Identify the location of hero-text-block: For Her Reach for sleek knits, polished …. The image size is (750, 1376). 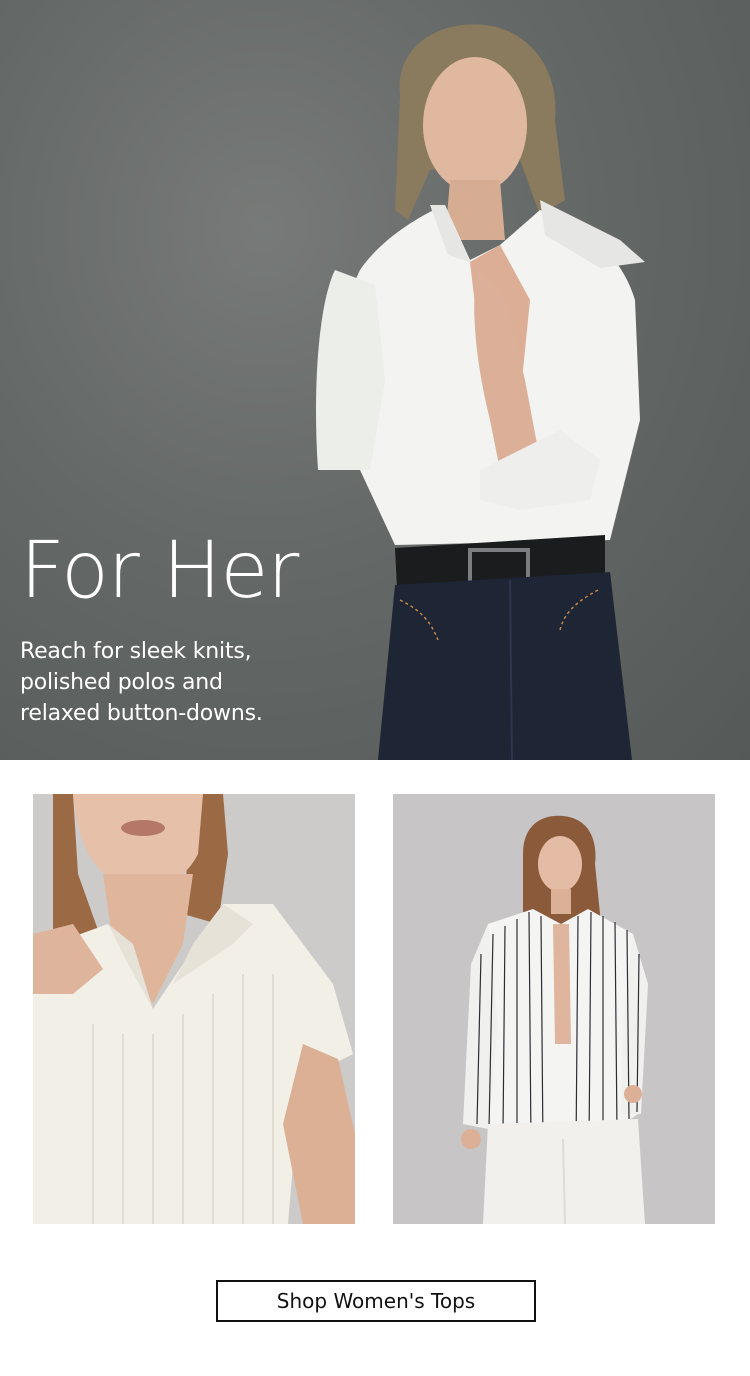
(159, 627).